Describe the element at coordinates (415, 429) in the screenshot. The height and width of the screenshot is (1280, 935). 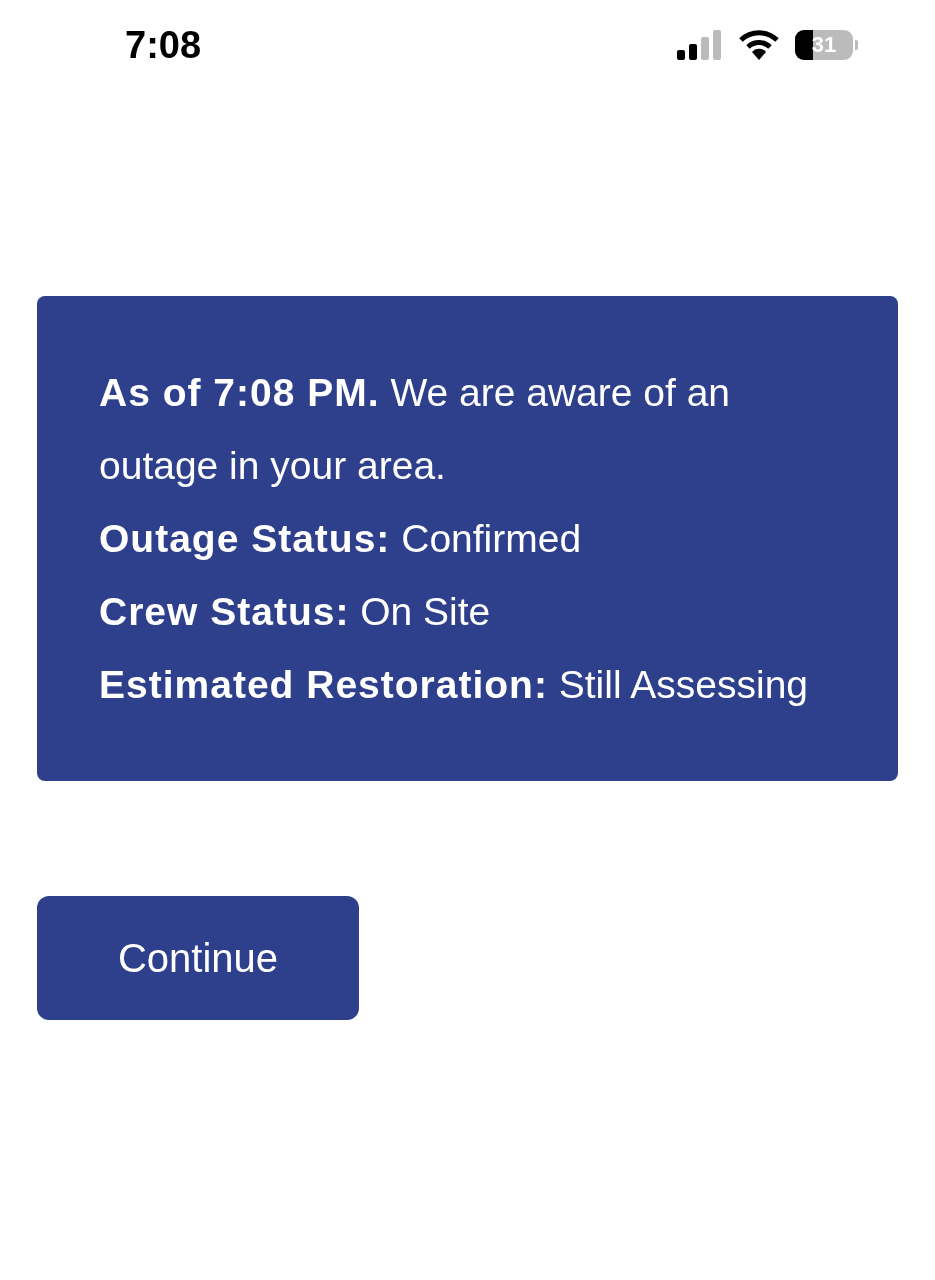
I see `notice-text: As of 7:08 PM. We are aware of an outage in your area.` at that location.